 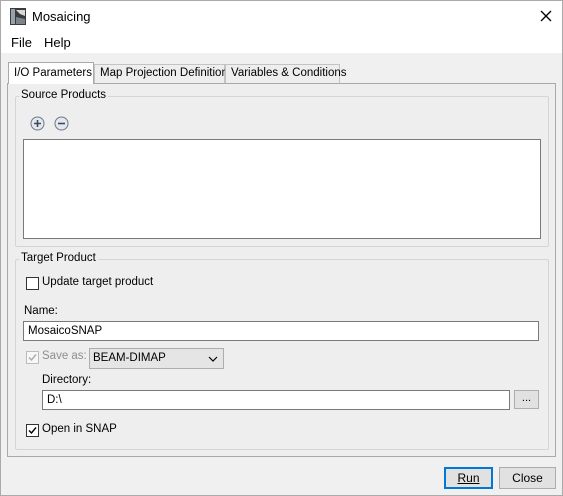 I want to click on menu-help: Help, so click(x=57, y=42).